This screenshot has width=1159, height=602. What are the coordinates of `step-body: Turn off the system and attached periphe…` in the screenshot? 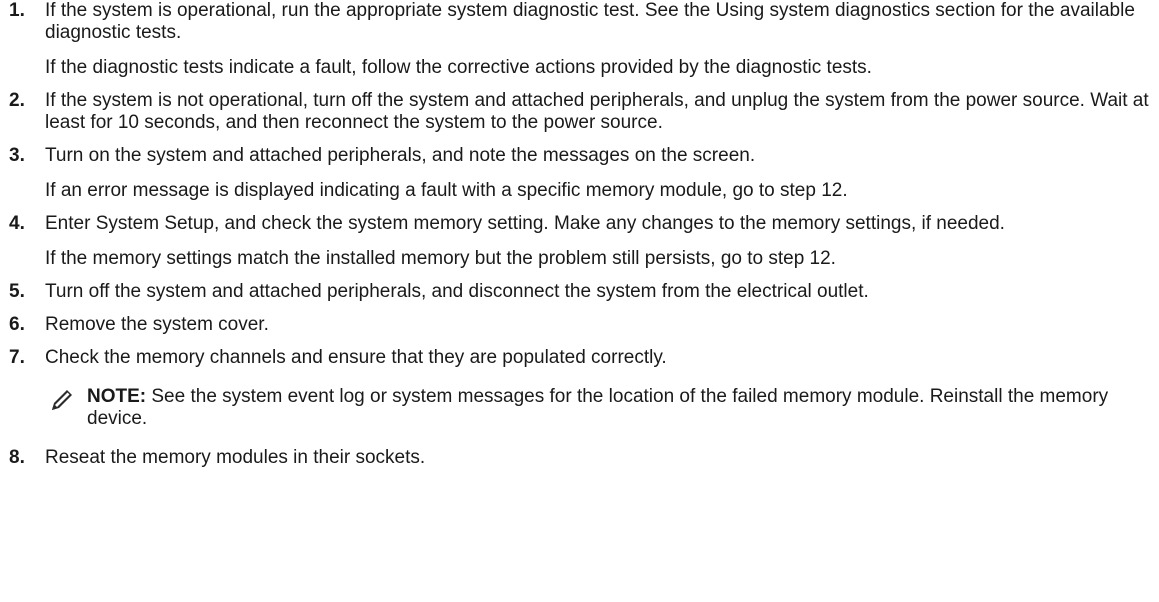 It's located at (602, 292).